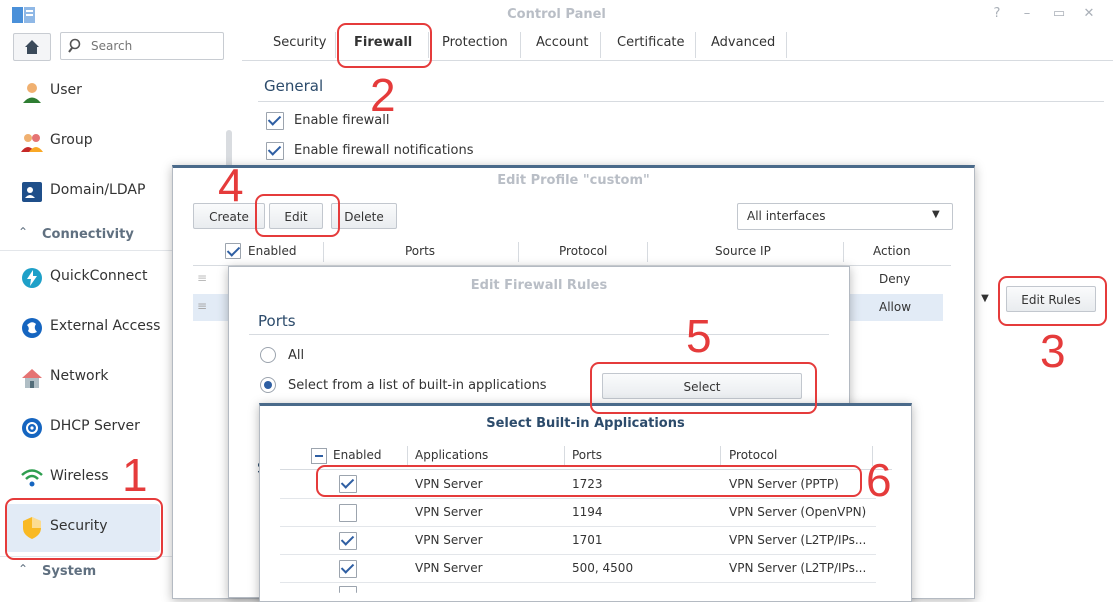 The image size is (1113, 602). What do you see at coordinates (384, 150) in the screenshot?
I see `enable-notifications-label: Enable firewall notifications` at bounding box center [384, 150].